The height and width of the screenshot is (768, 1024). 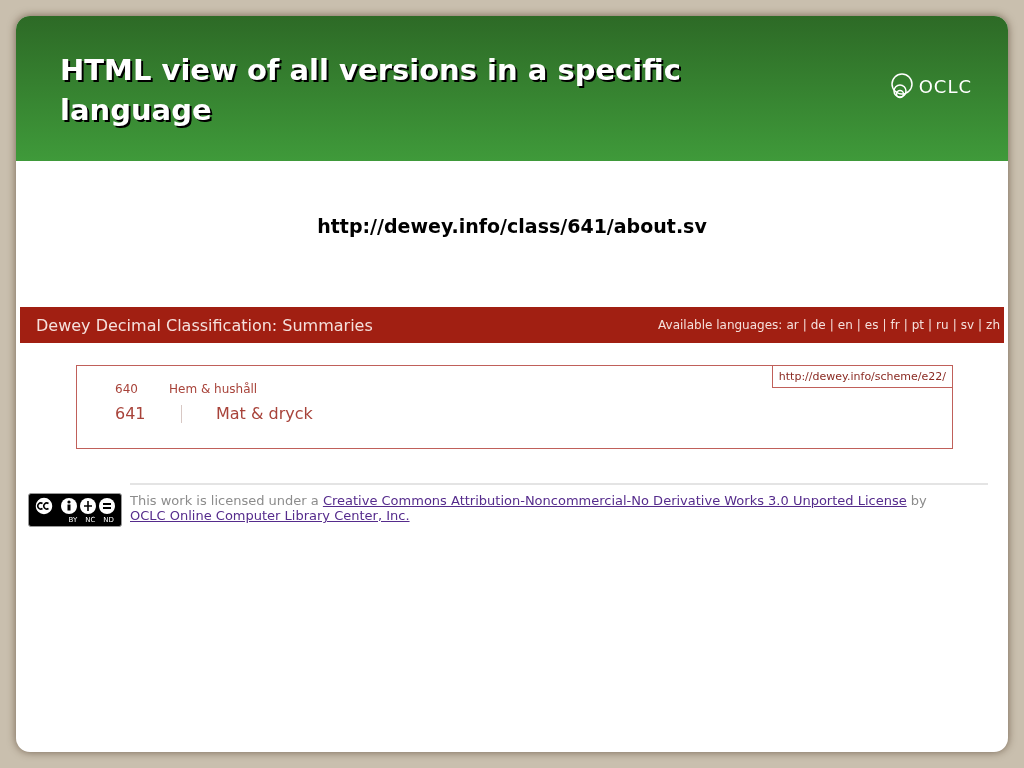 What do you see at coordinates (945, 86) in the screenshot?
I see `logo-text: OCLC` at bounding box center [945, 86].